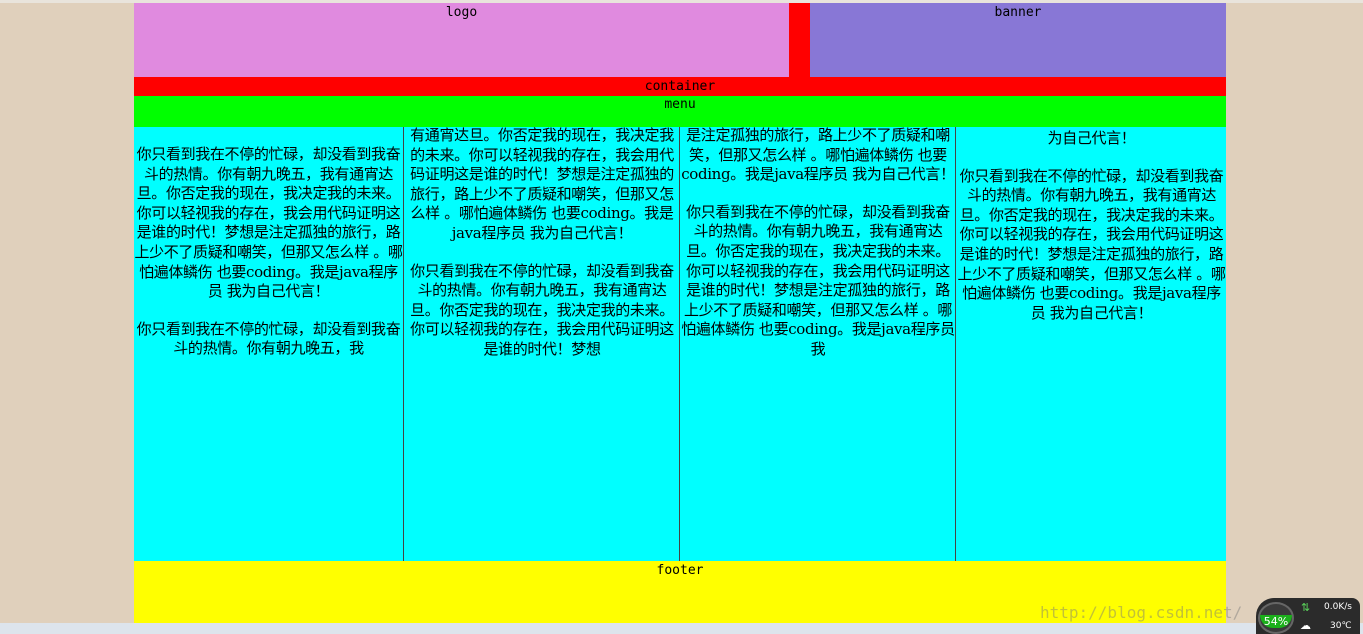  What do you see at coordinates (680, 570) in the screenshot?
I see `footer-label: footer` at bounding box center [680, 570].